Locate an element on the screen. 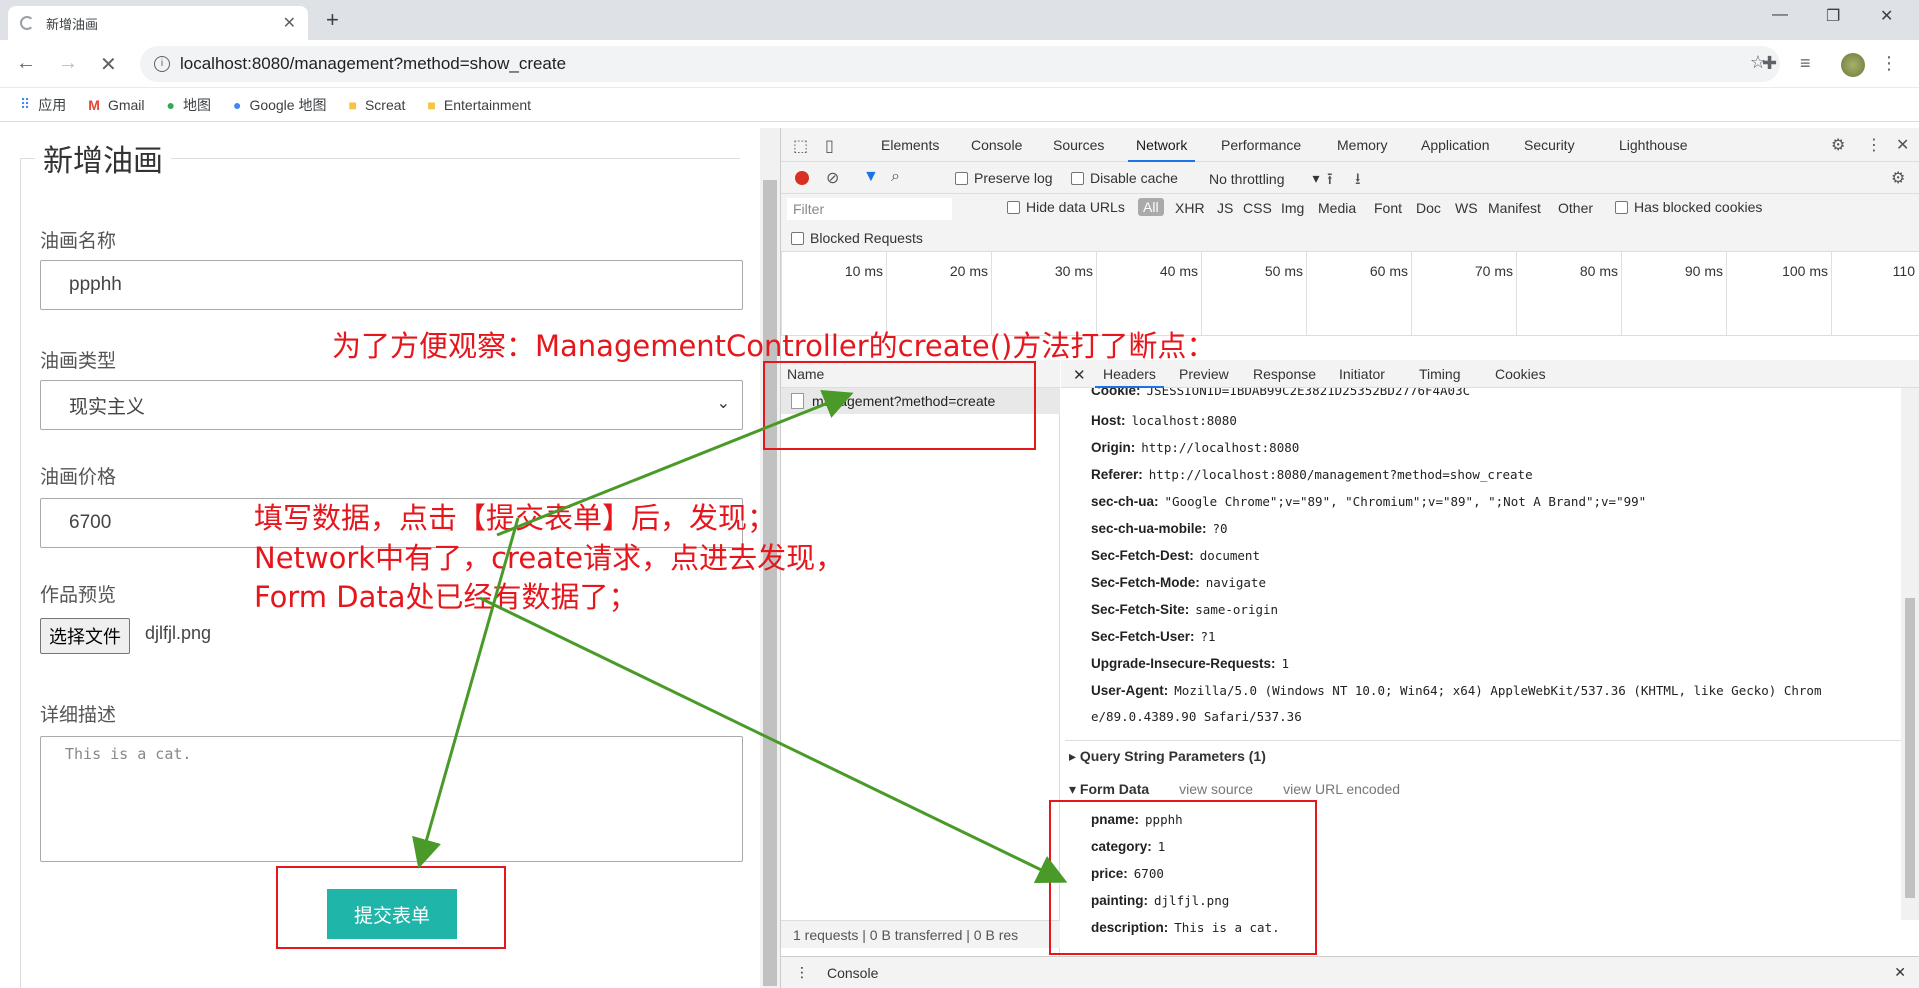 The image size is (1919, 988). more-options-icon: ⋮ is located at coordinates (1874, 145).